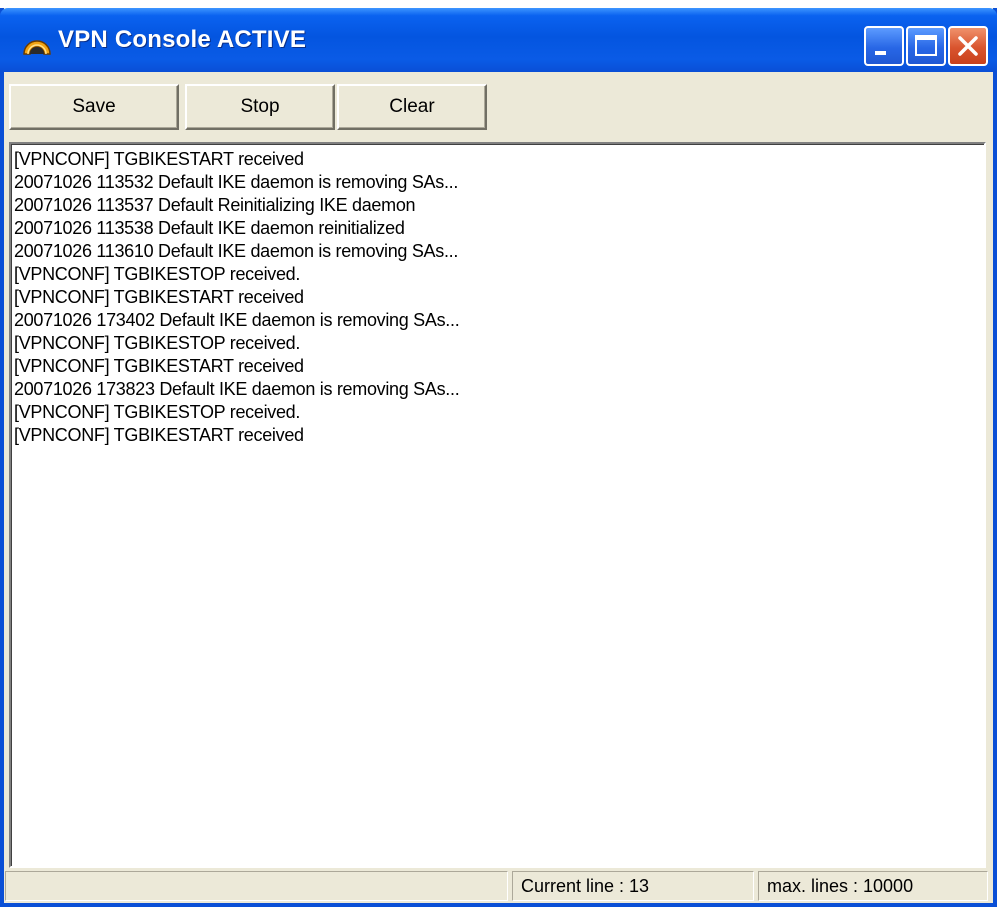 The image size is (997, 907). Describe the element at coordinates (182, 39) in the screenshot. I see `window-title: VPN Console ACTIVE` at that location.